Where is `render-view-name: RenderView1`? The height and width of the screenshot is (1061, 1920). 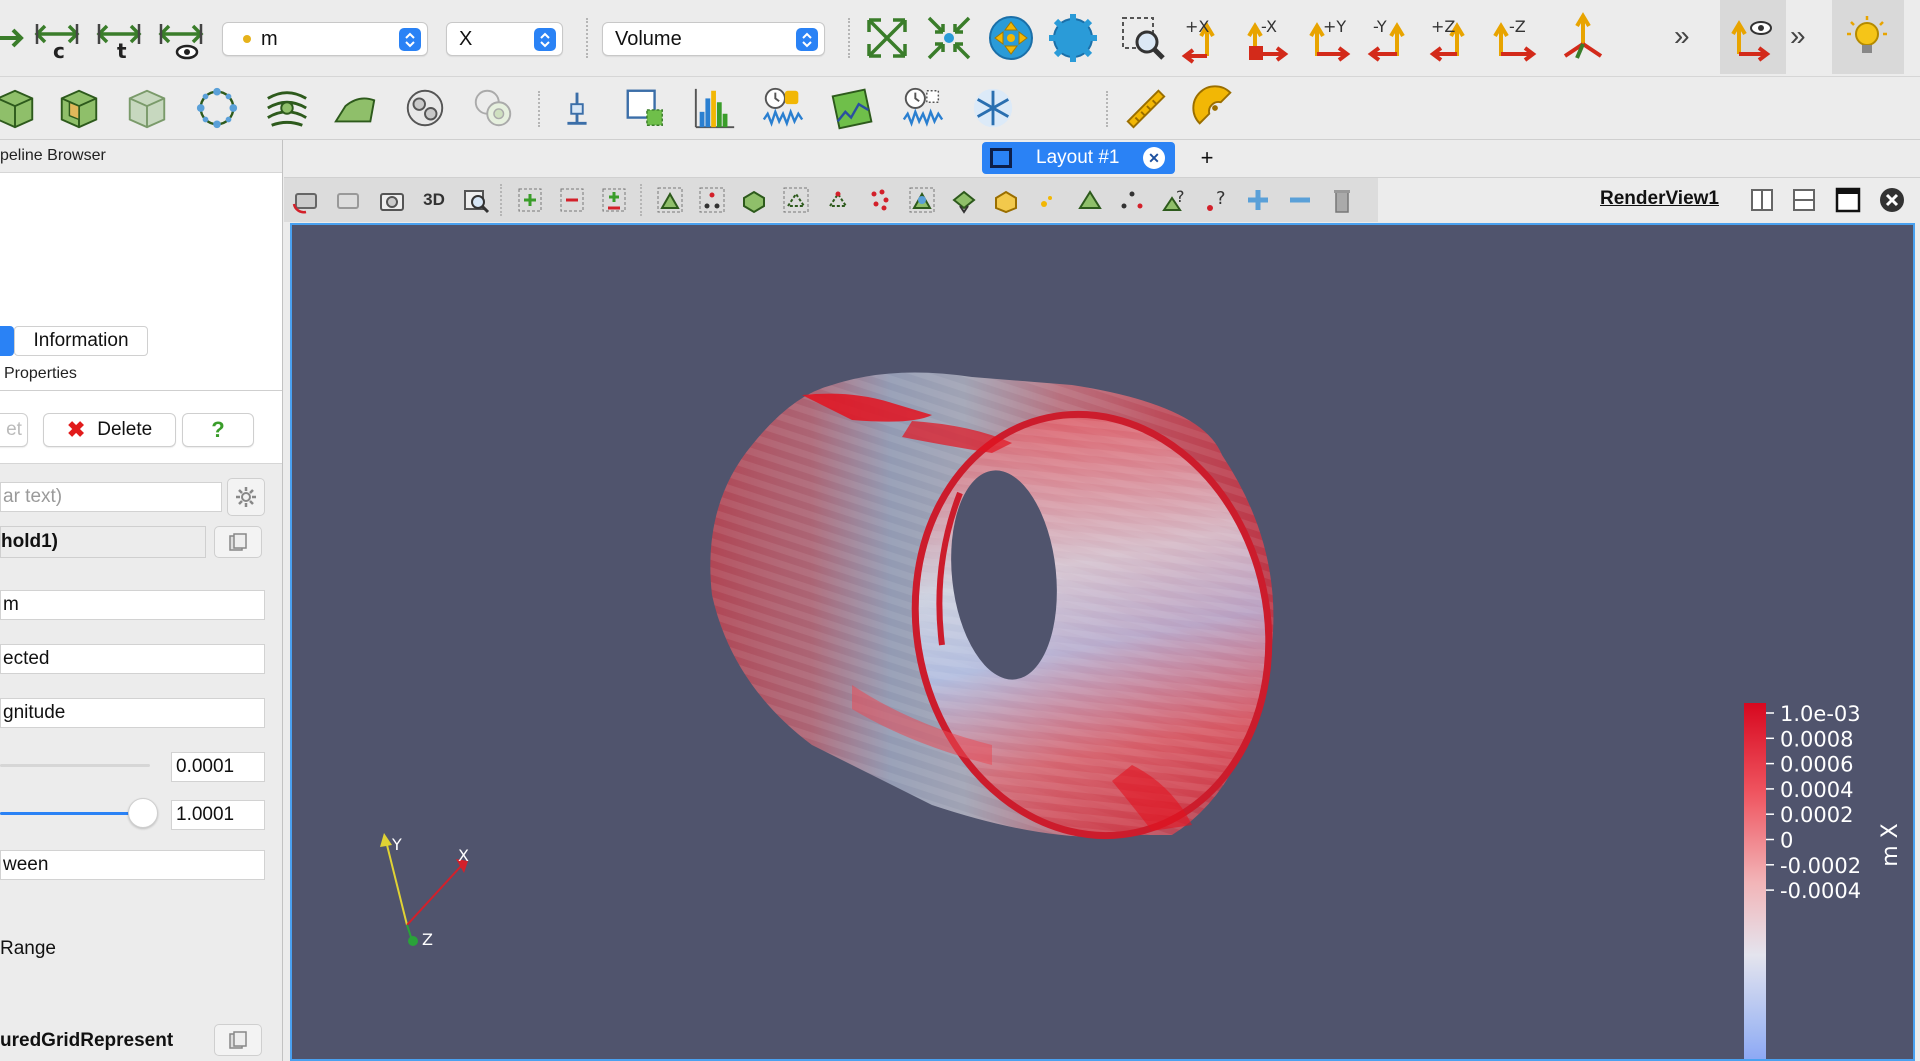
render-view-name: RenderView1 is located at coordinates (1659, 199).